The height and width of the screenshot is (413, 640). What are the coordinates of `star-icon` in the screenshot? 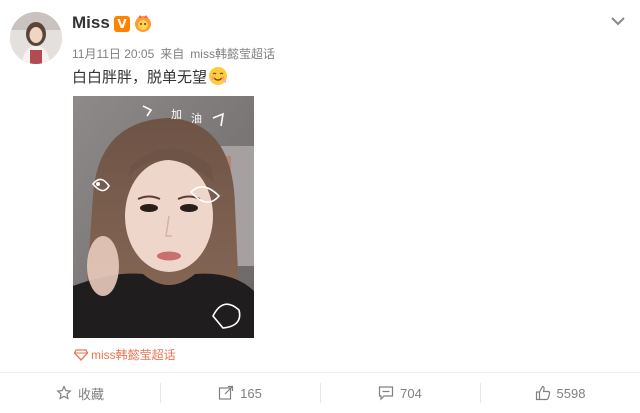 It's located at (64, 392).